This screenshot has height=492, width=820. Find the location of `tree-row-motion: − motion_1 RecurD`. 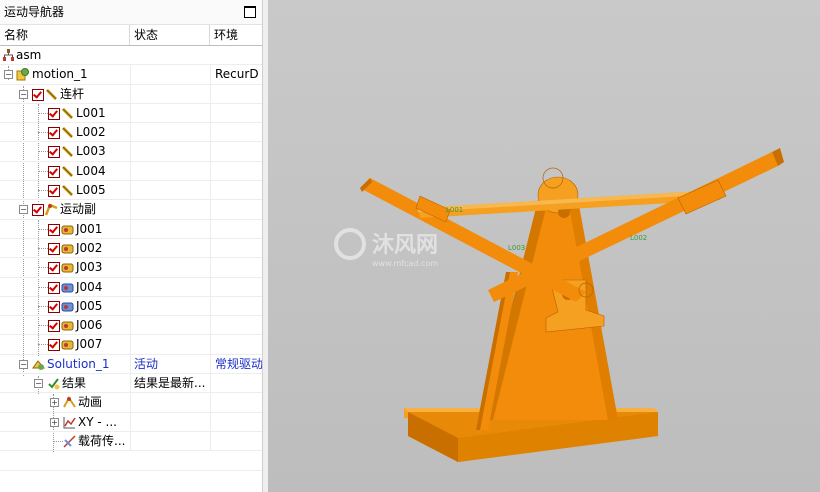

tree-row-motion: − motion_1 RecurD is located at coordinates (131, 75).